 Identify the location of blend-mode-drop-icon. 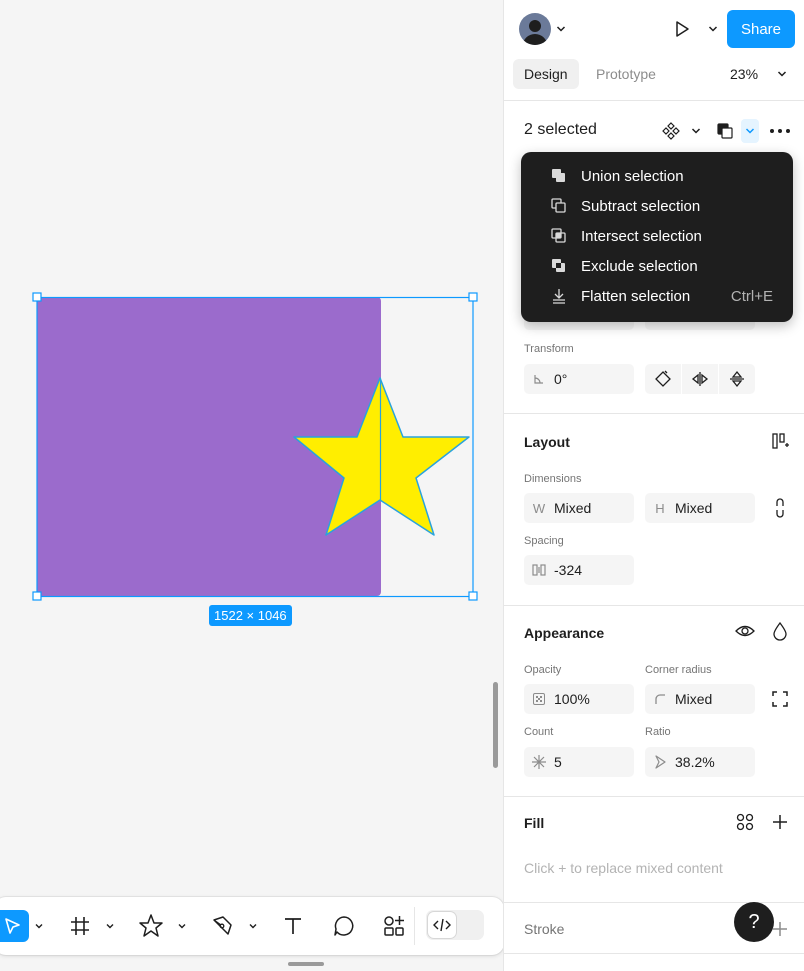
(780, 631).